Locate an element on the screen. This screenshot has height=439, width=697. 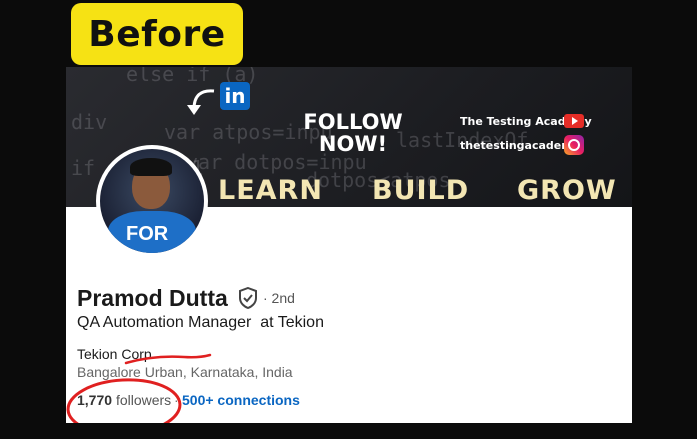
follow-now-text: FOLLOW NOW! is located at coordinates (353, 133).